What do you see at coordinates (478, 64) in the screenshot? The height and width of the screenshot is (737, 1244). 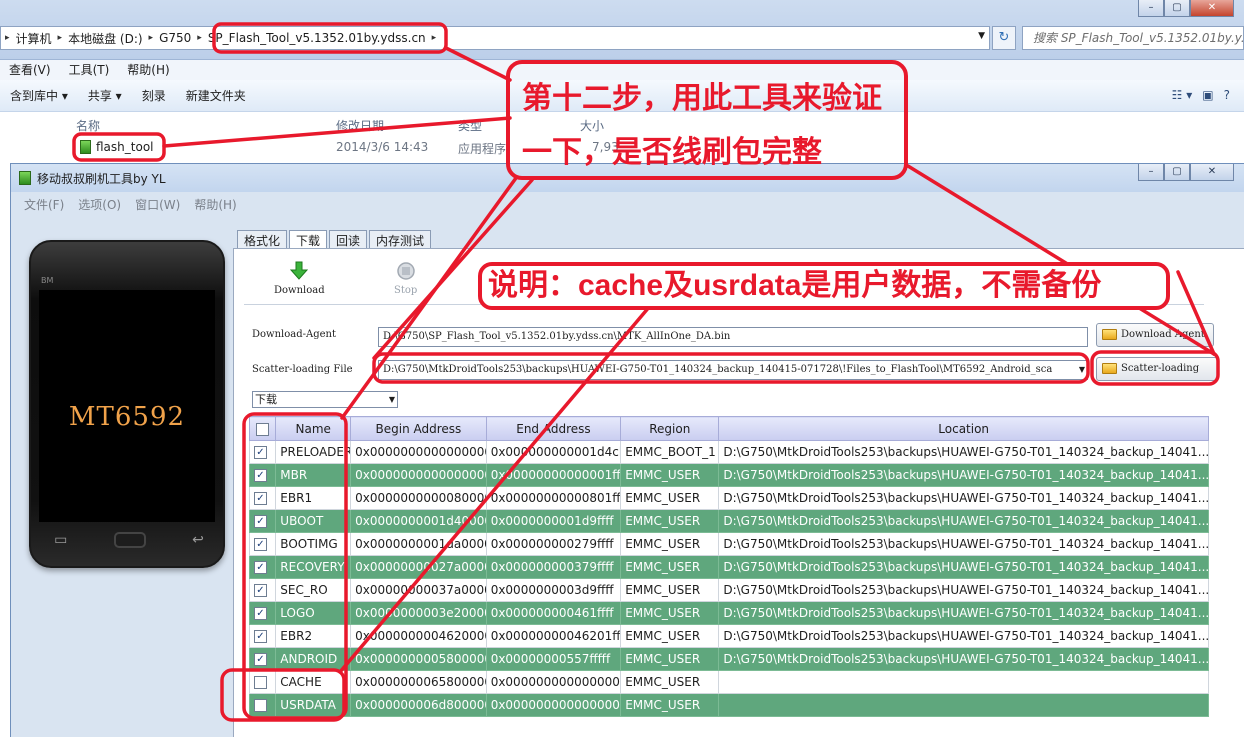 I see `arrow-to-path` at bounding box center [478, 64].